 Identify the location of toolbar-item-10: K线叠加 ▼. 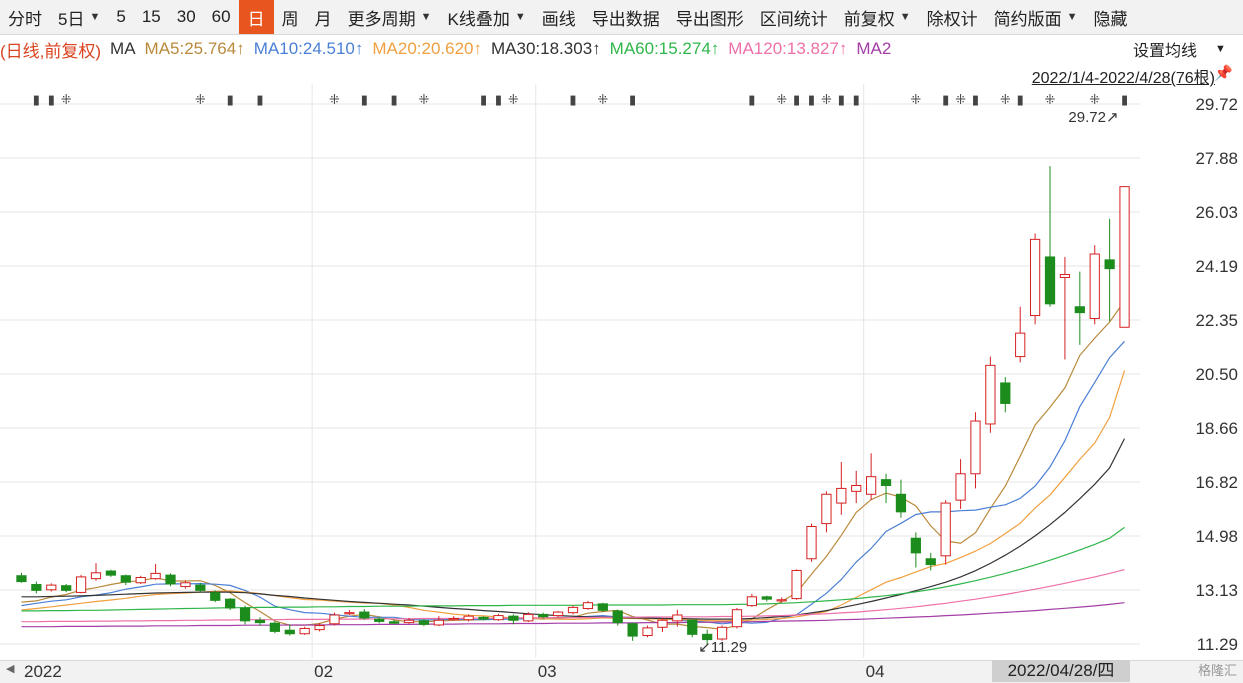
(486, 17).